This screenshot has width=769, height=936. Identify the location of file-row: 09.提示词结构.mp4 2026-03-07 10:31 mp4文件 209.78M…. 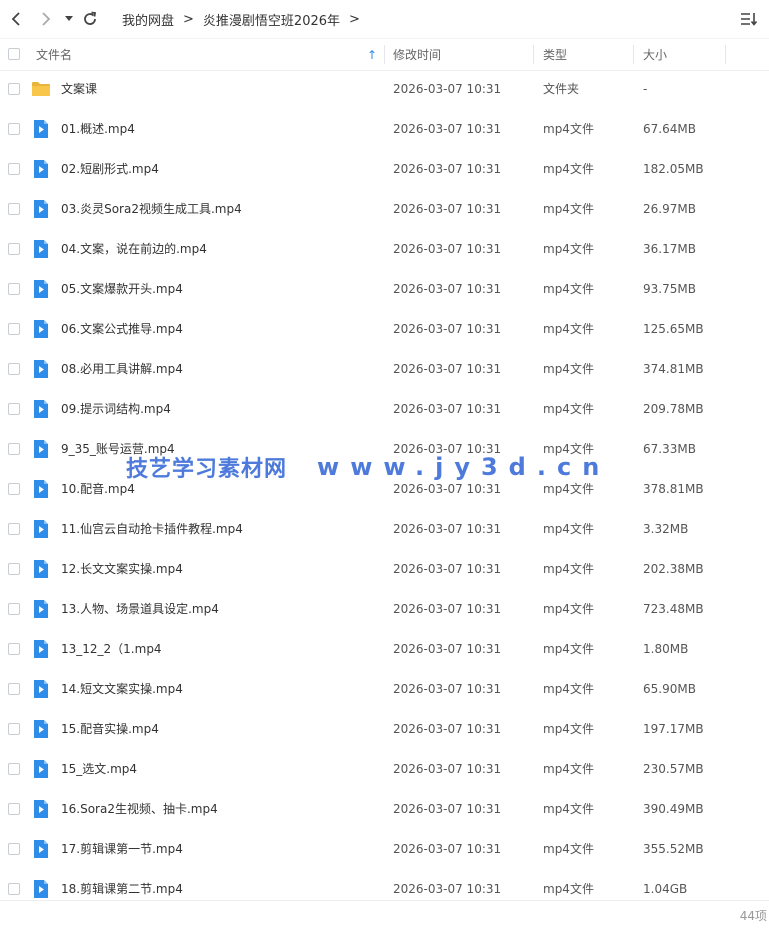
(384, 409).